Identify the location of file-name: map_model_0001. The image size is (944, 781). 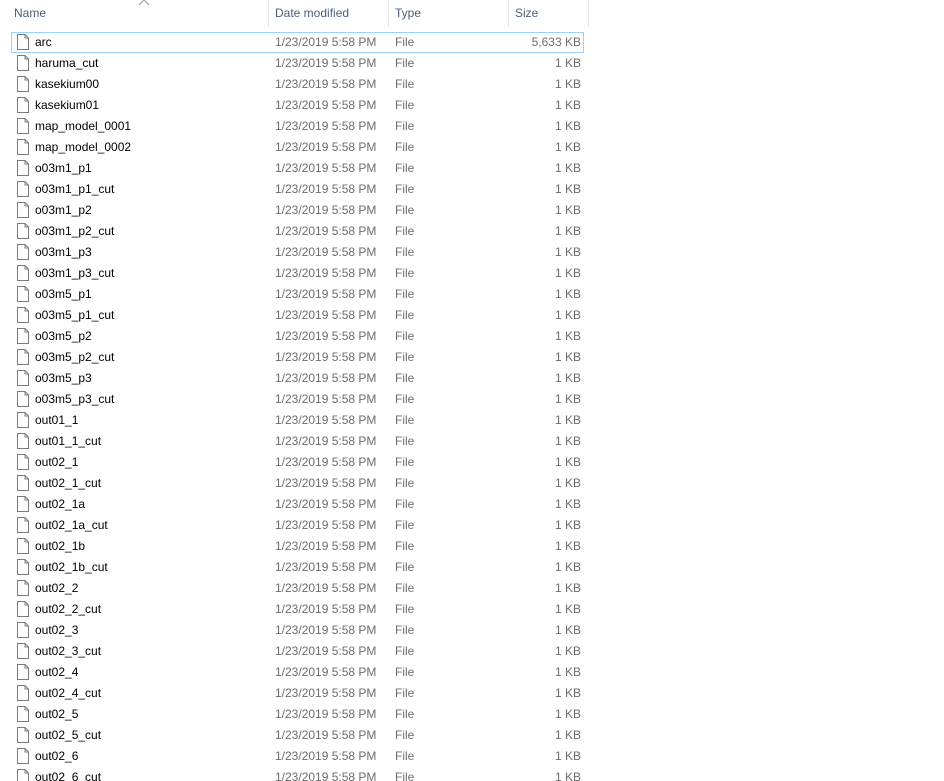
(83, 126).